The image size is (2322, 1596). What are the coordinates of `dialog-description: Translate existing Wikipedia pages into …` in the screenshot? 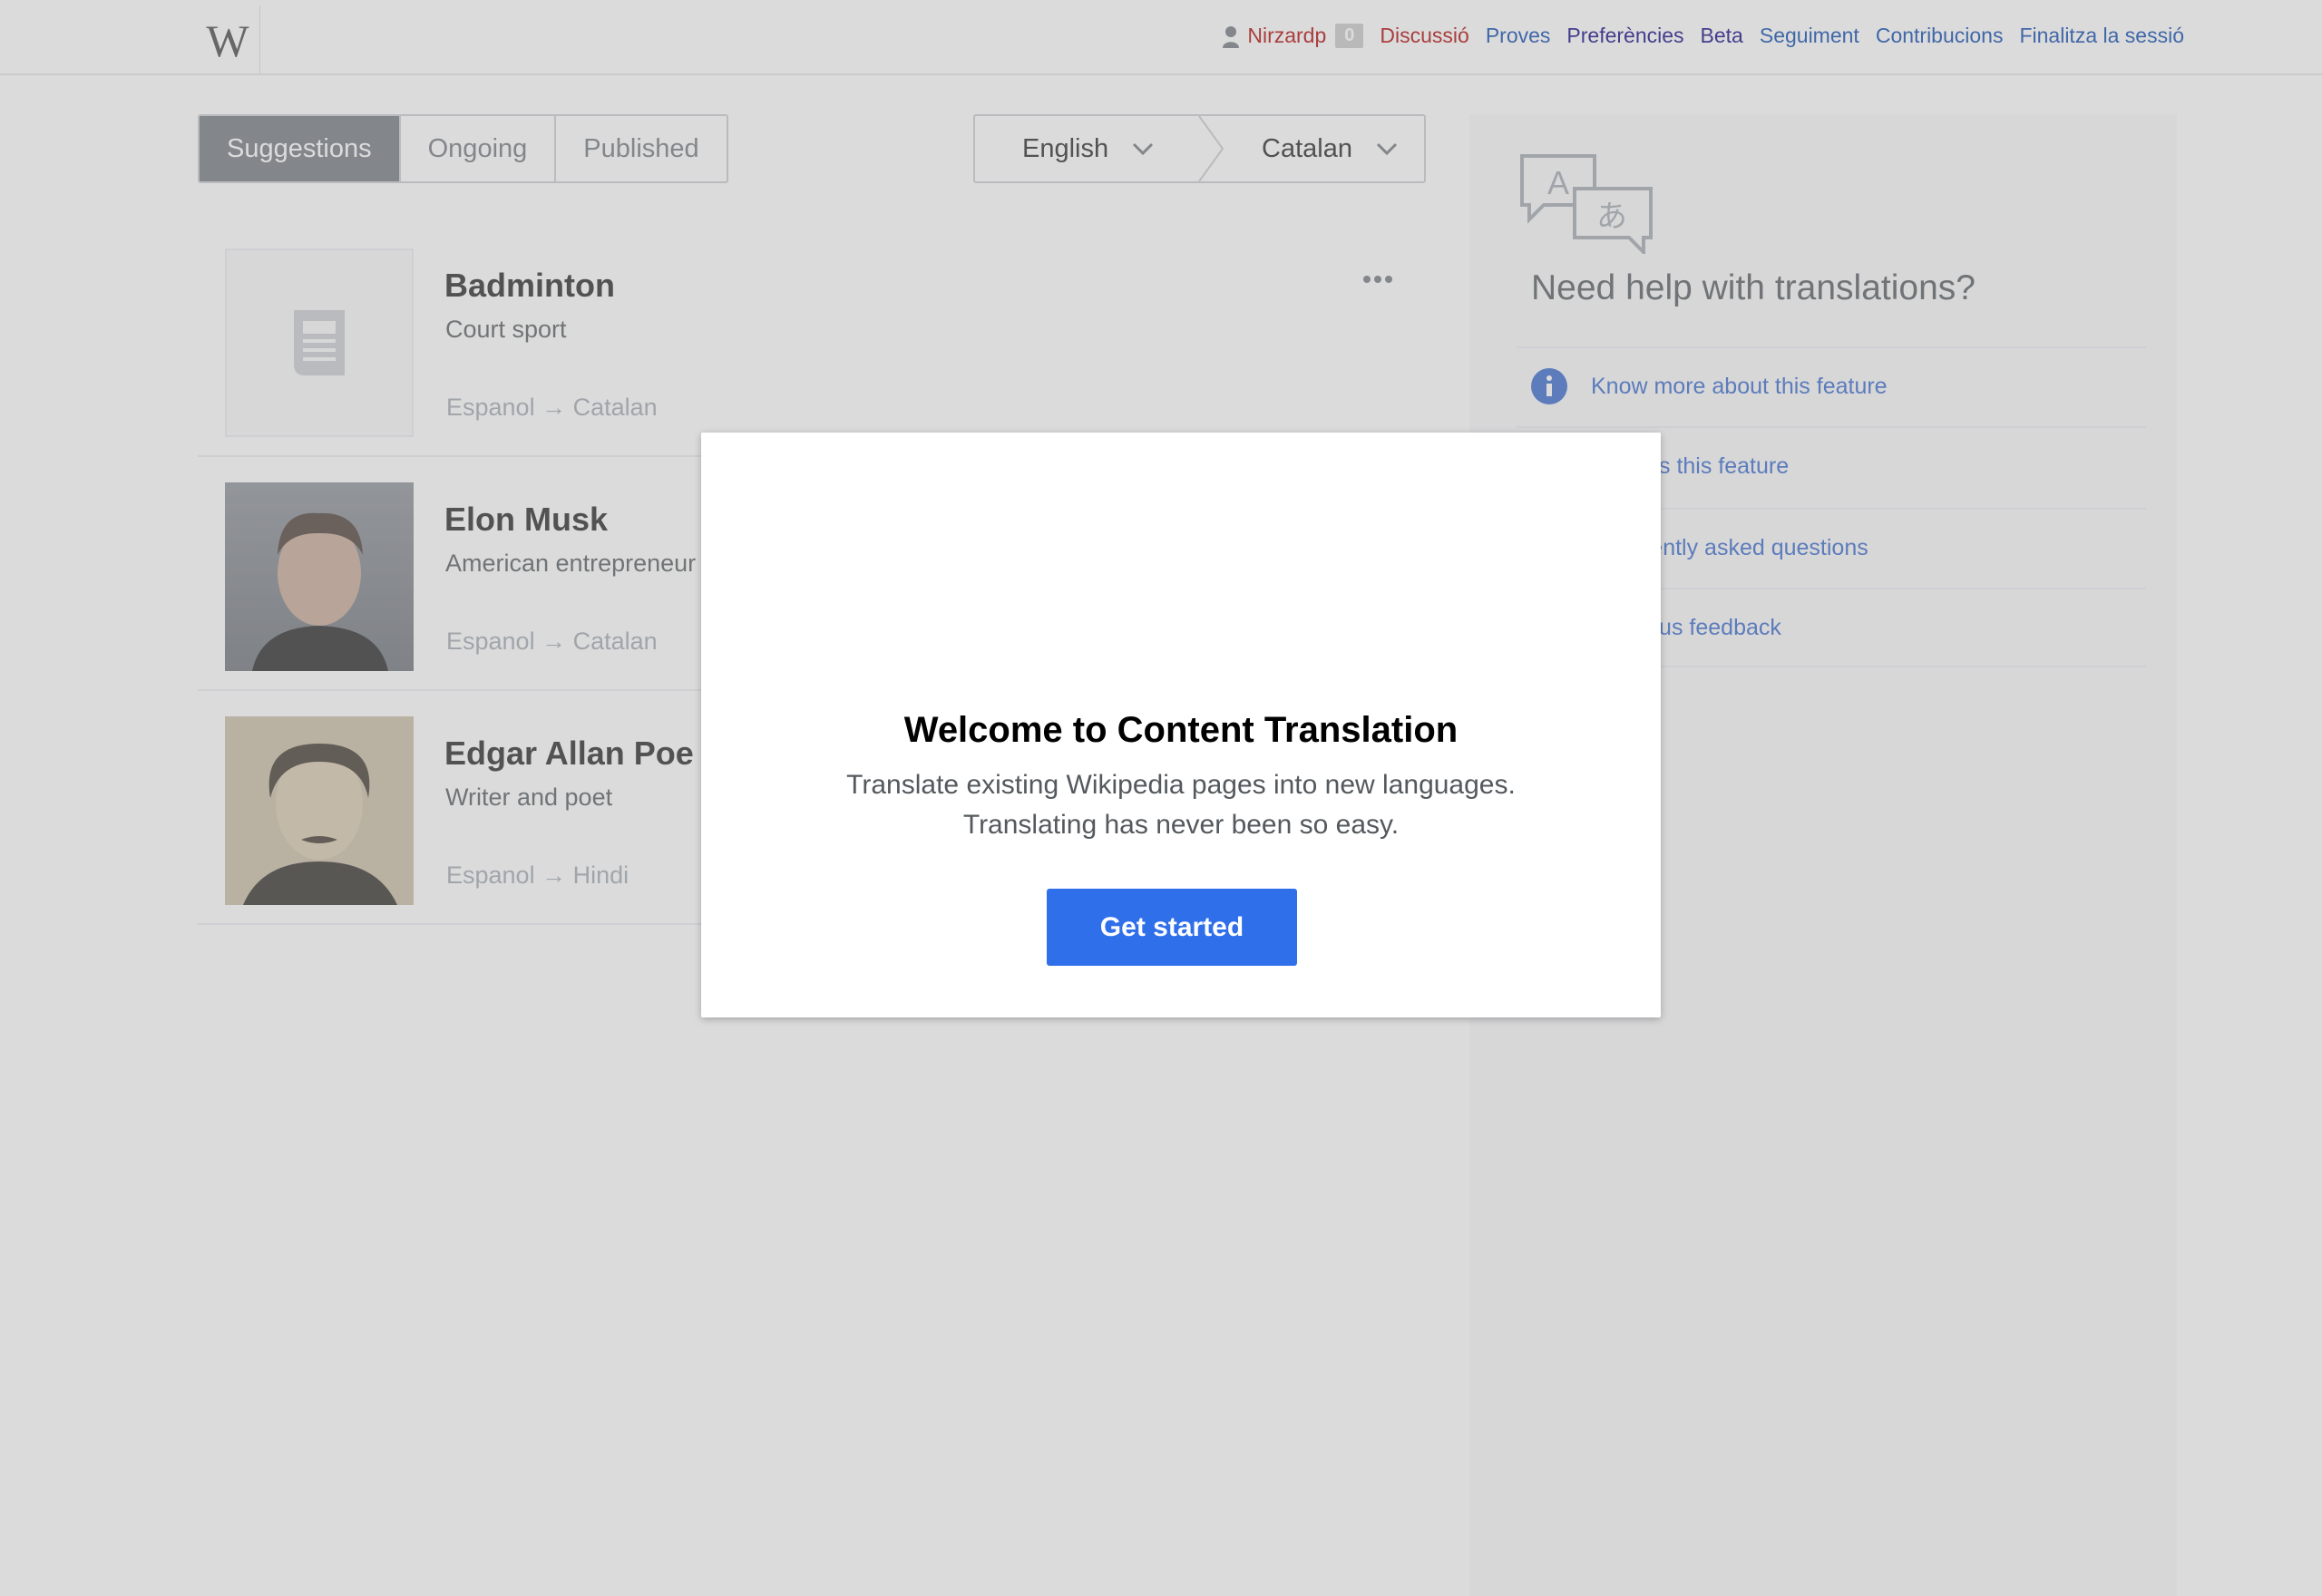 It's located at (1181, 785).